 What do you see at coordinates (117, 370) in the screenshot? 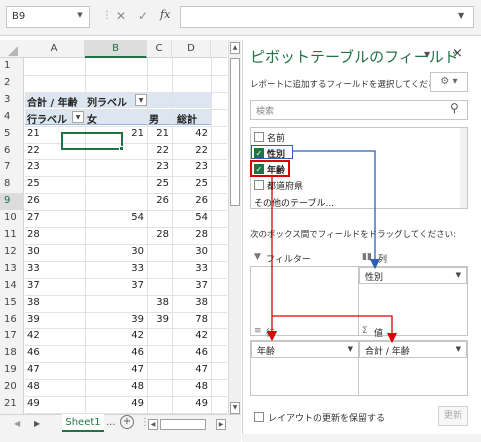
I see `pivot-female-cell: 47` at bounding box center [117, 370].